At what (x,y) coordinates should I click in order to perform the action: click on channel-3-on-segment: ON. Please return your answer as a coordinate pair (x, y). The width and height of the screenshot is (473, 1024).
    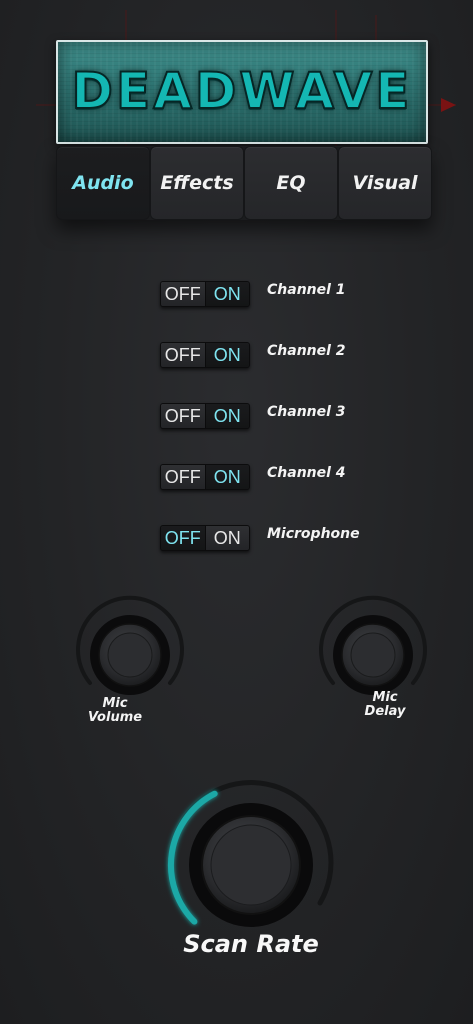
    Looking at the image, I should click on (226, 416).